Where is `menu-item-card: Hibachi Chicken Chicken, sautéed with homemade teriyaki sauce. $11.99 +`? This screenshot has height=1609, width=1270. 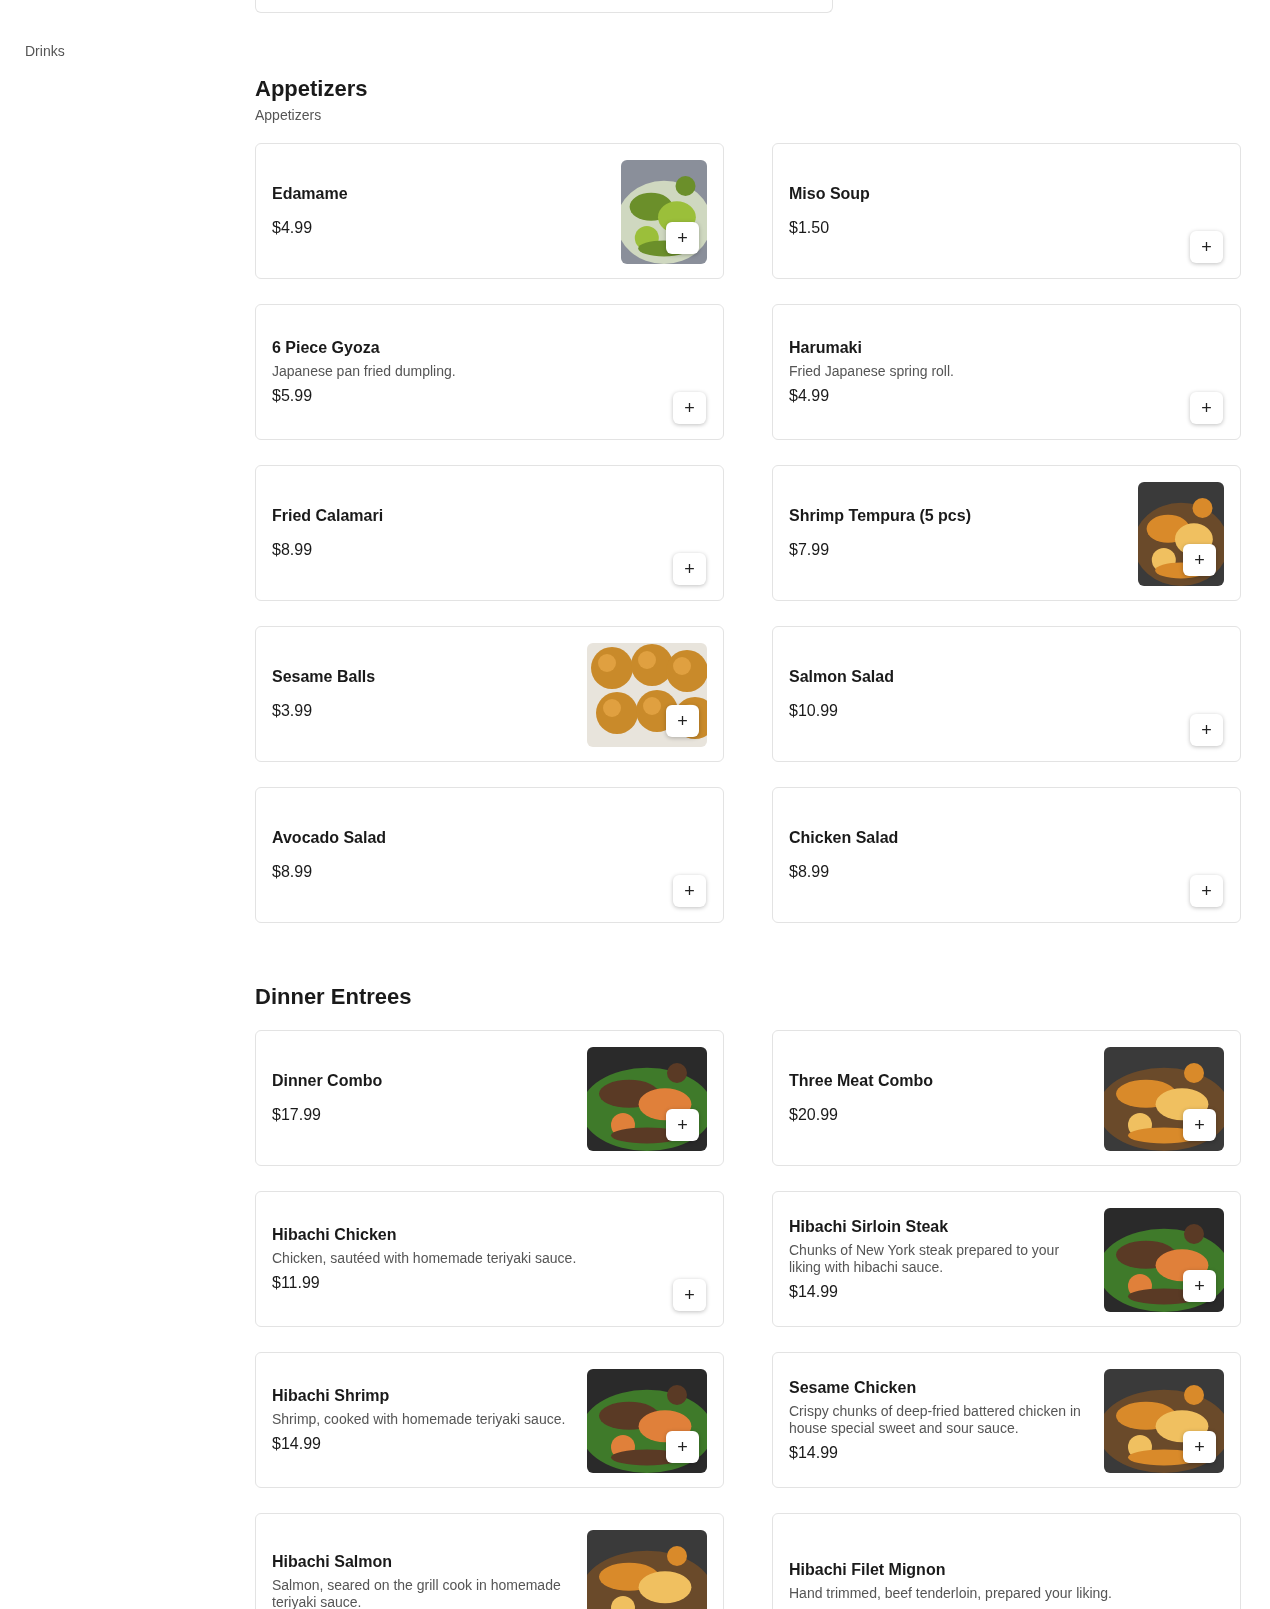
menu-item-card: Hibachi Chicken Chicken, sautéed with homemade teriyaki sauce. $11.99 + is located at coordinates (489, 1259).